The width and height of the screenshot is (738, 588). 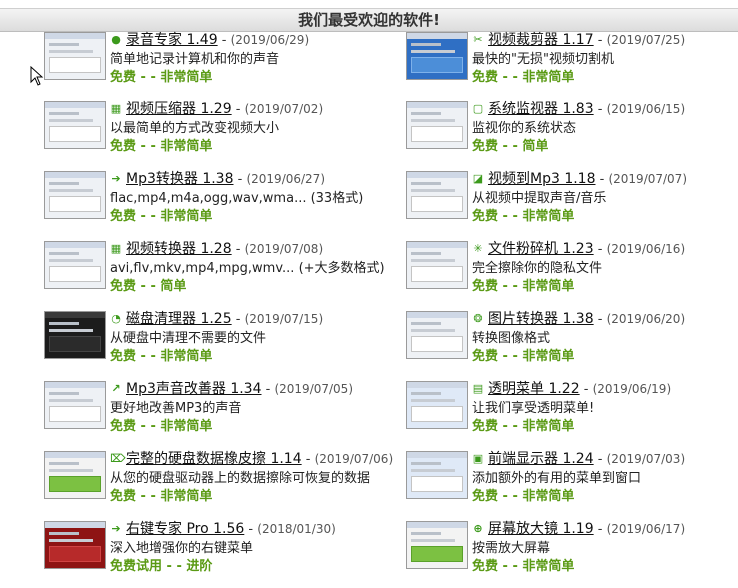 I want to click on software-description: 监视你的系统状态, so click(x=524, y=128).